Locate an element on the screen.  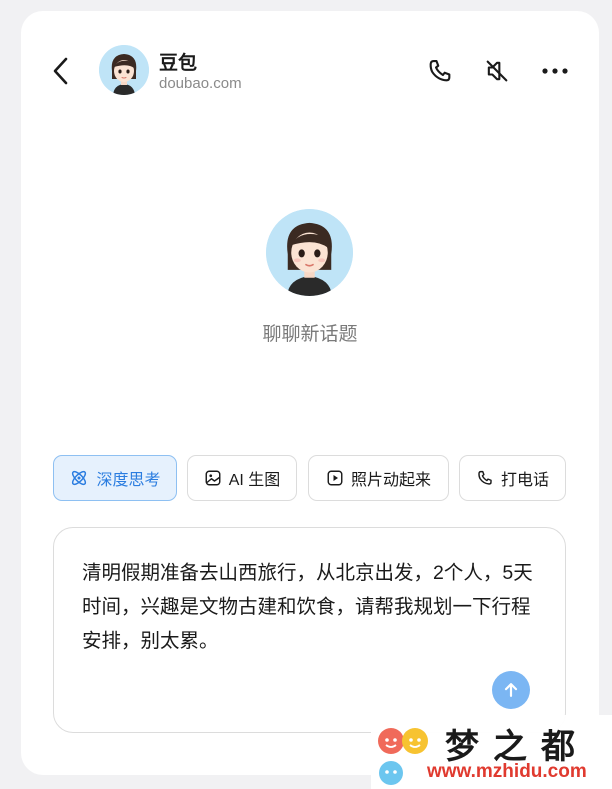
watermark: 梦之都 www.mzhidu.com is located at coordinates (491, 752).